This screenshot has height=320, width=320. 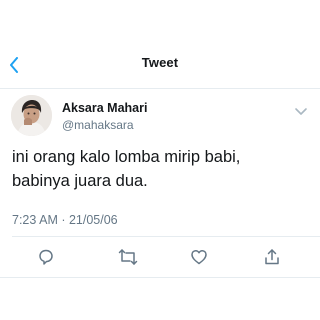 I want to click on chevron-down-icon, so click(x=301, y=111).